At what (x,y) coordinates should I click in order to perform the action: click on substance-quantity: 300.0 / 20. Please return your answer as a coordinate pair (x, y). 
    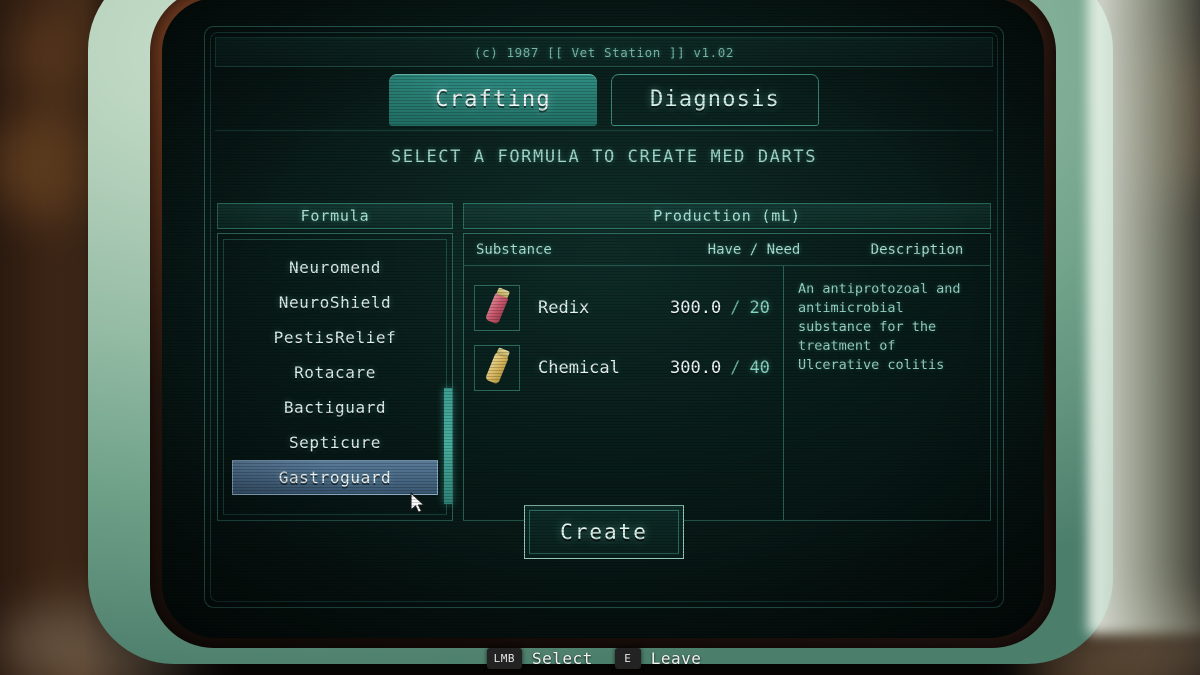
    Looking at the image, I should click on (720, 308).